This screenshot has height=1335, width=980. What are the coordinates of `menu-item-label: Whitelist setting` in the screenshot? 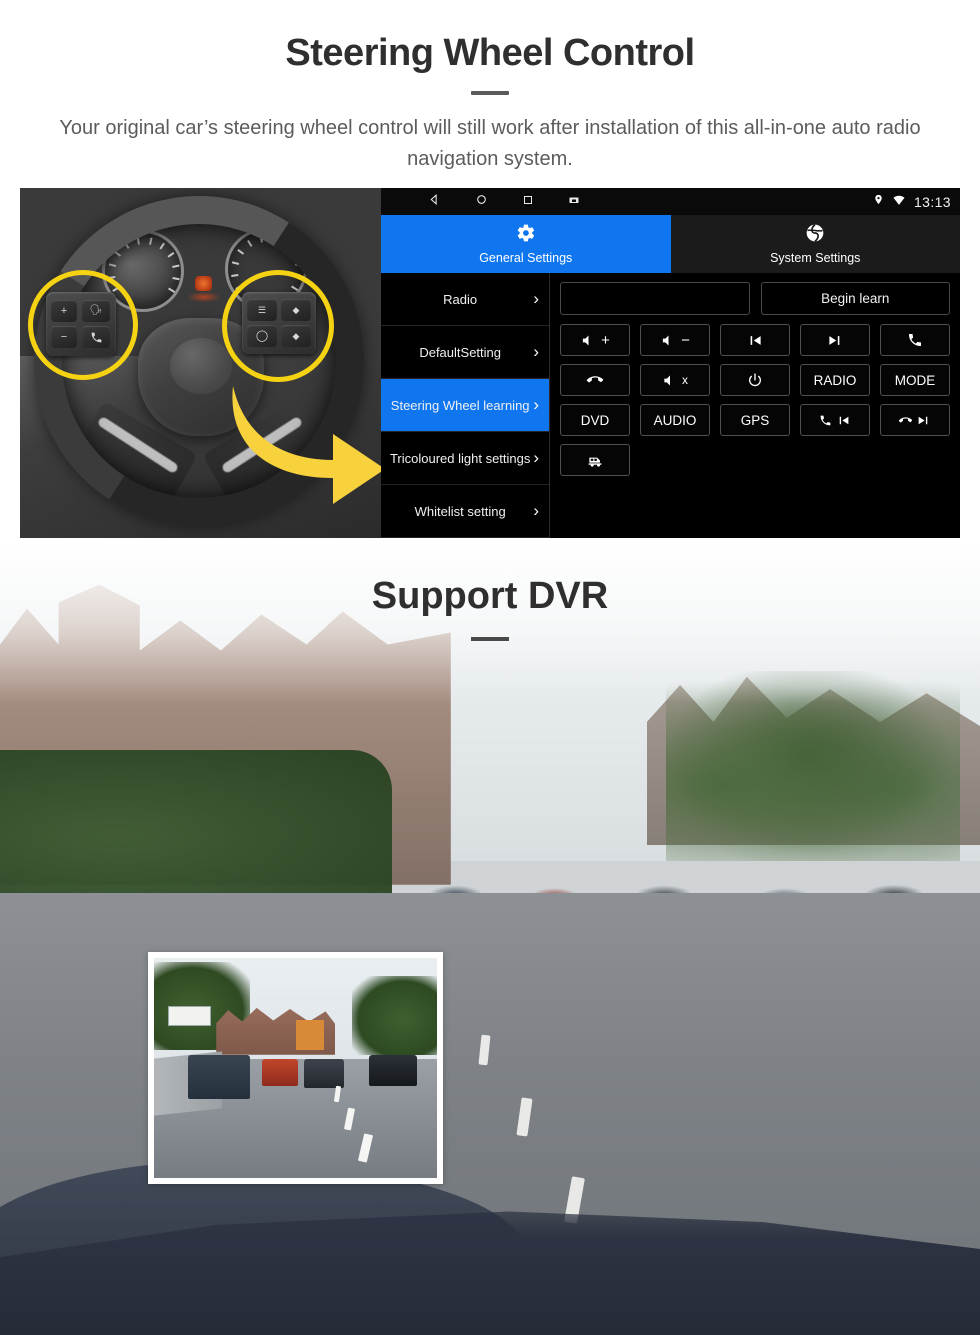 It's located at (460, 511).